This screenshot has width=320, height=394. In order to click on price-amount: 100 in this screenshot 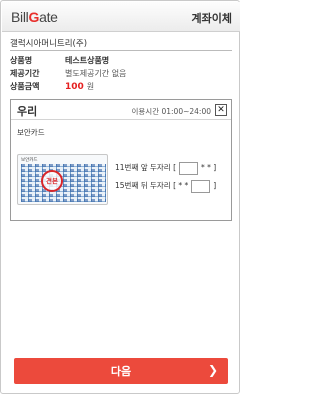, I will do `click(74, 87)`.